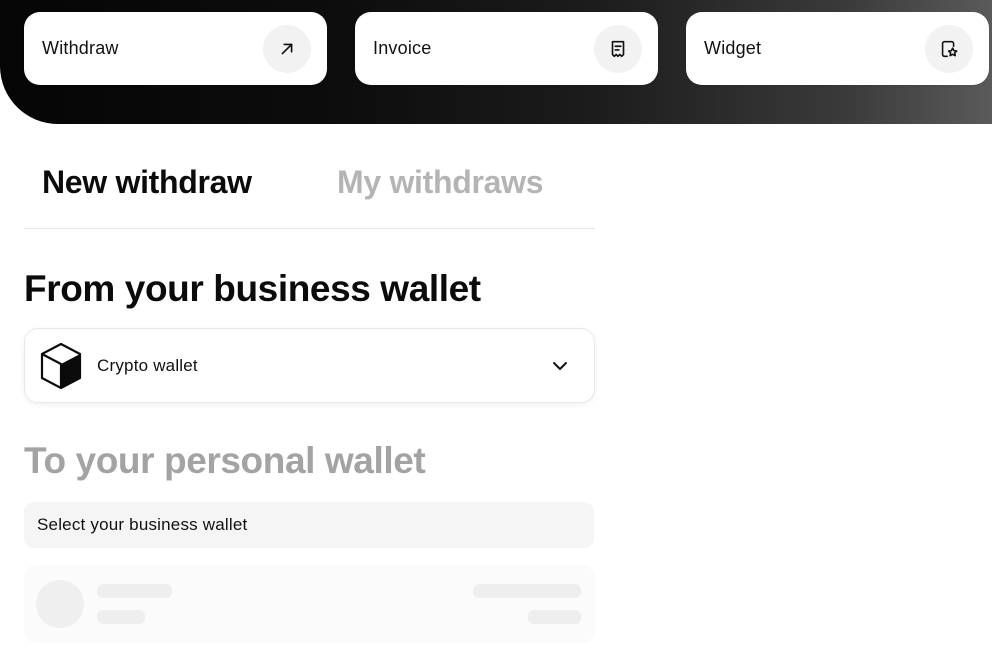  Describe the element at coordinates (618, 48) in the screenshot. I see `receipt-icon` at that location.